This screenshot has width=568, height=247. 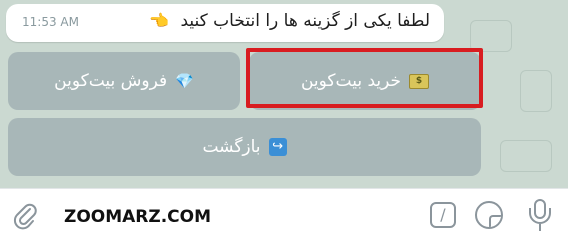 I want to click on pointing-hand-icon: 👈, so click(x=159, y=20).